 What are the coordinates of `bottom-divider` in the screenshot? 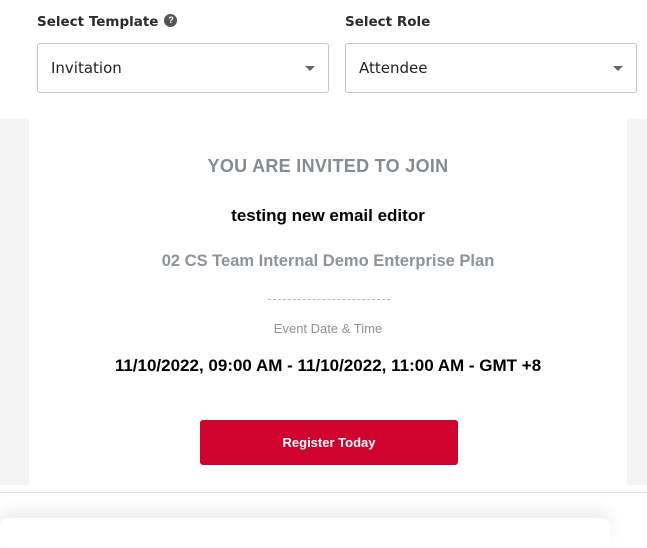 It's located at (323, 492).